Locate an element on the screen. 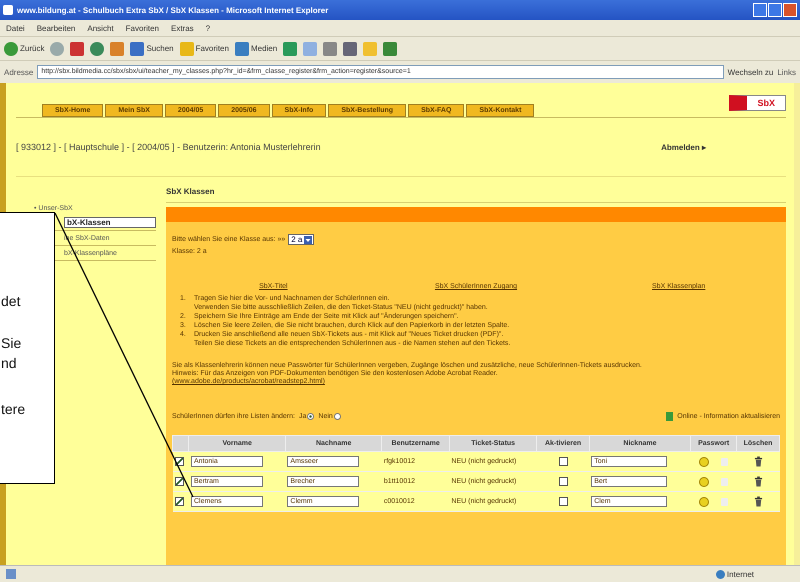 The height and width of the screenshot is (582, 800). section-heading: SbX Klassen is located at coordinates (476, 190).